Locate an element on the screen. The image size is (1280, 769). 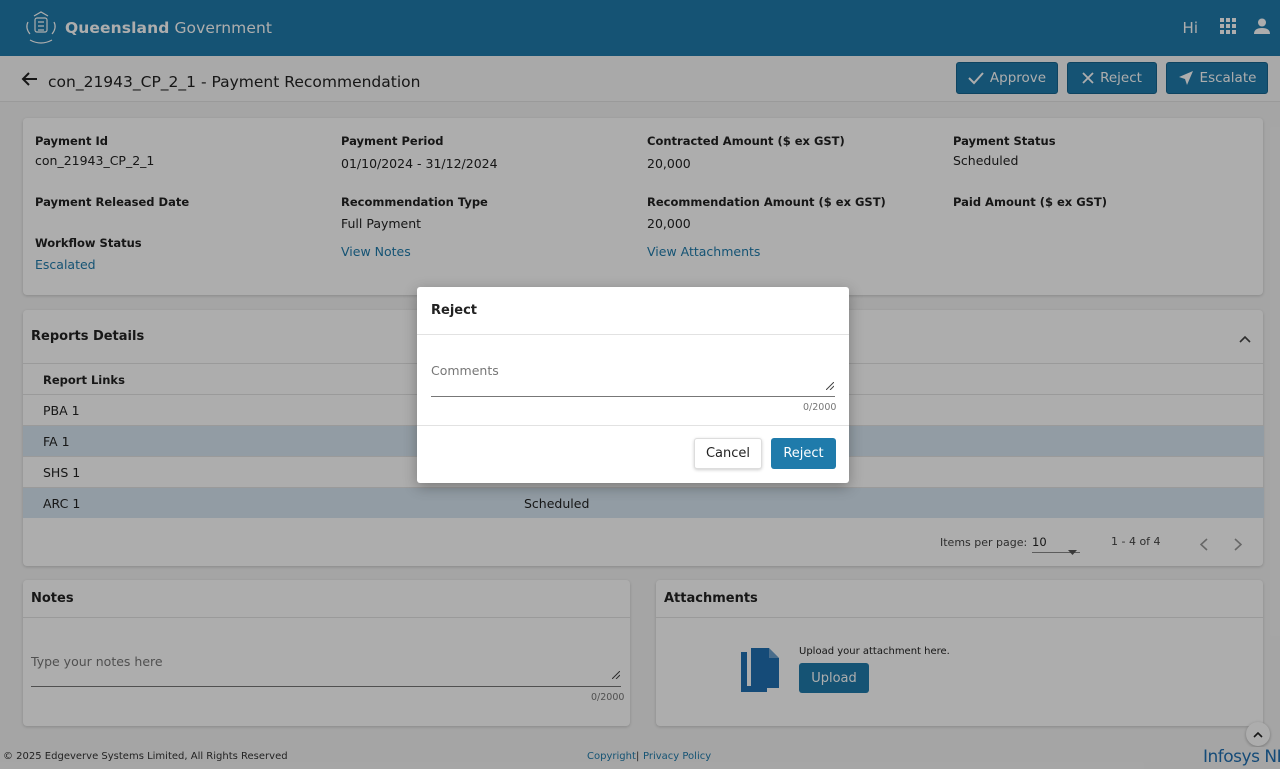
confirm-reject-label: Reject is located at coordinates (803, 453).